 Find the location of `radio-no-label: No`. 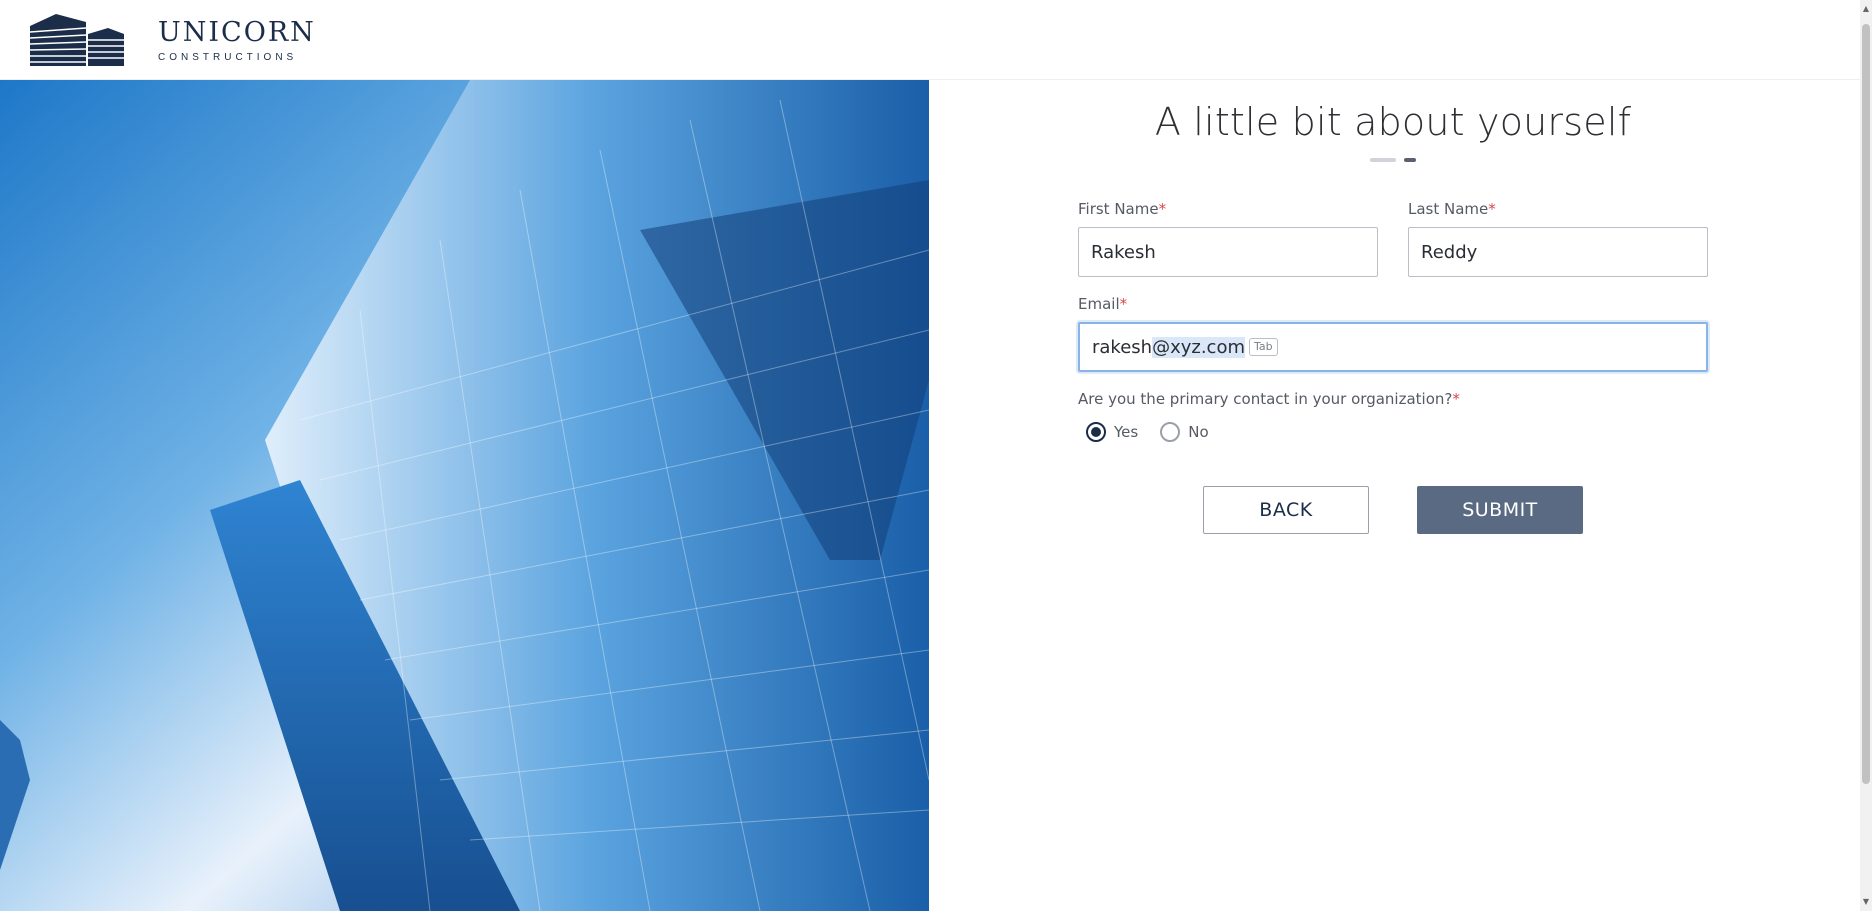

radio-no-label: No is located at coordinates (1198, 432).